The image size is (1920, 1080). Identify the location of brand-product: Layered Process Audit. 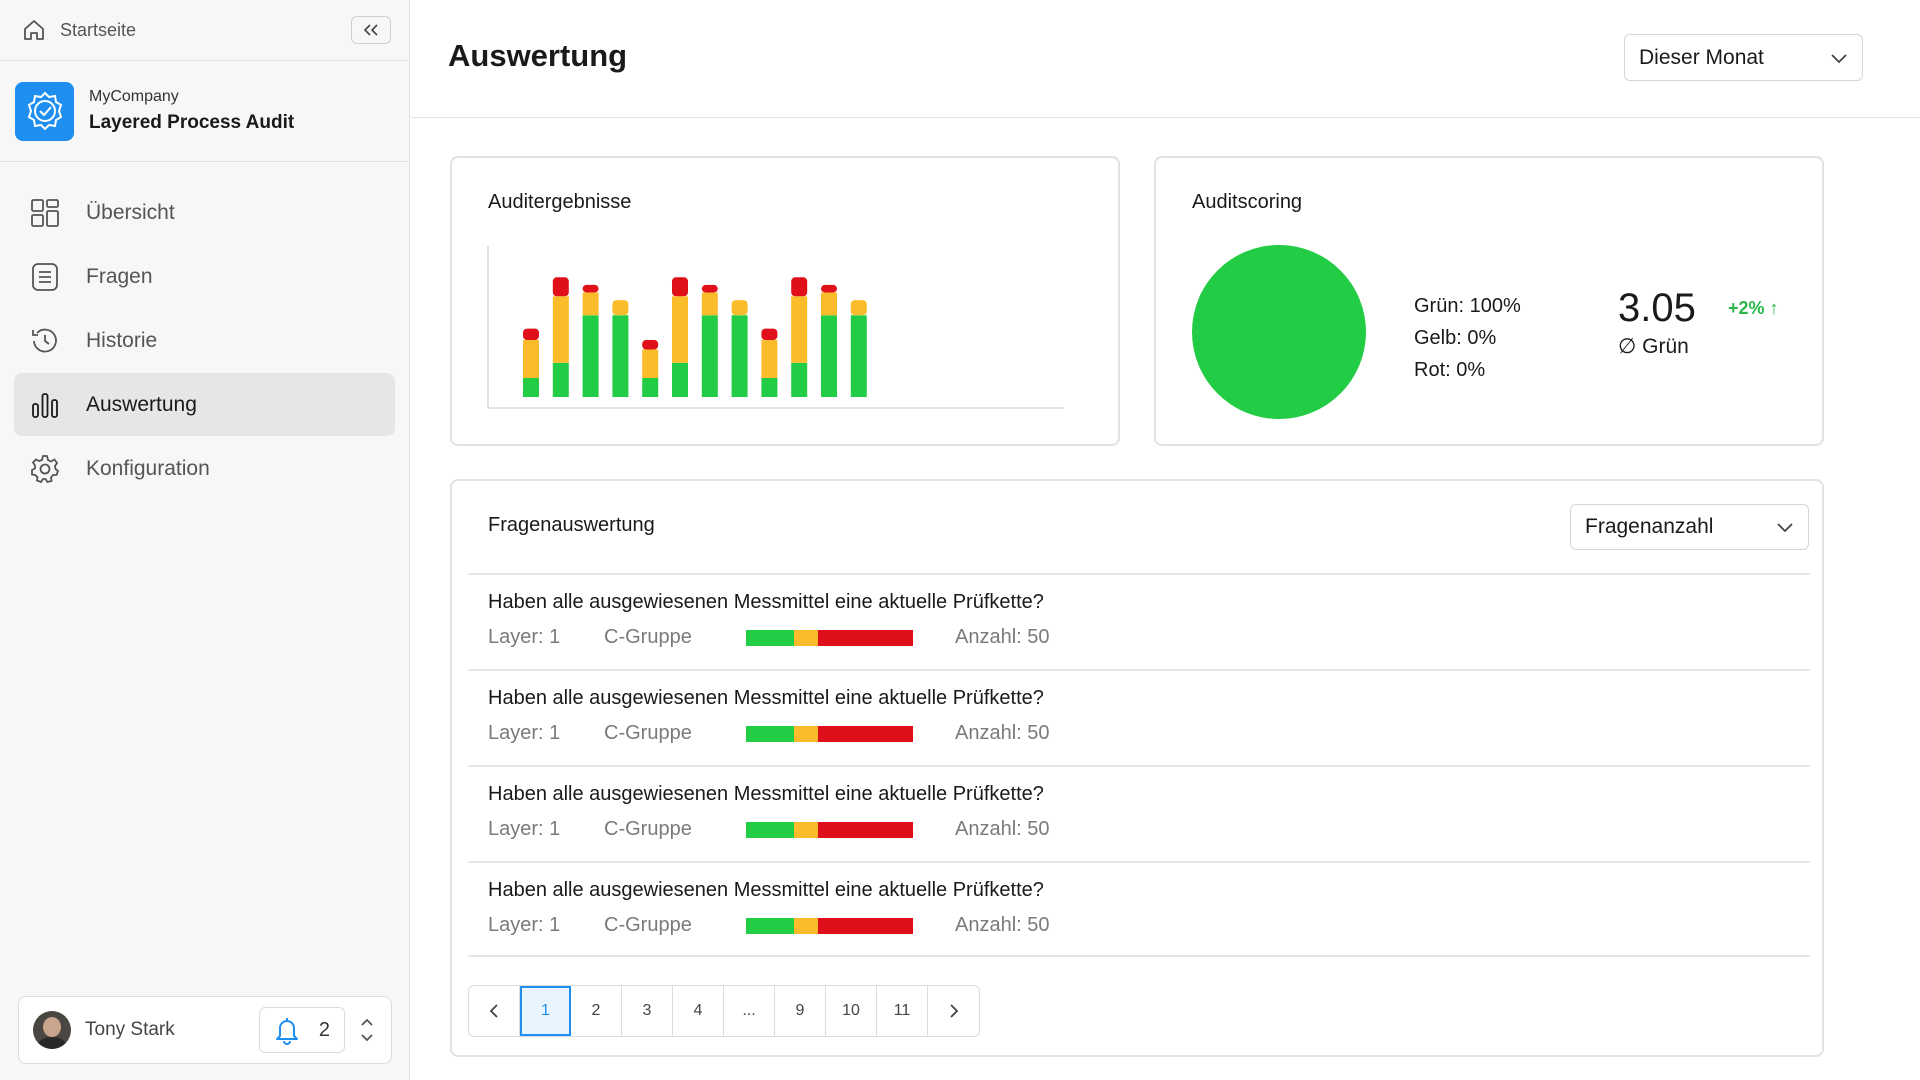
(192, 122).